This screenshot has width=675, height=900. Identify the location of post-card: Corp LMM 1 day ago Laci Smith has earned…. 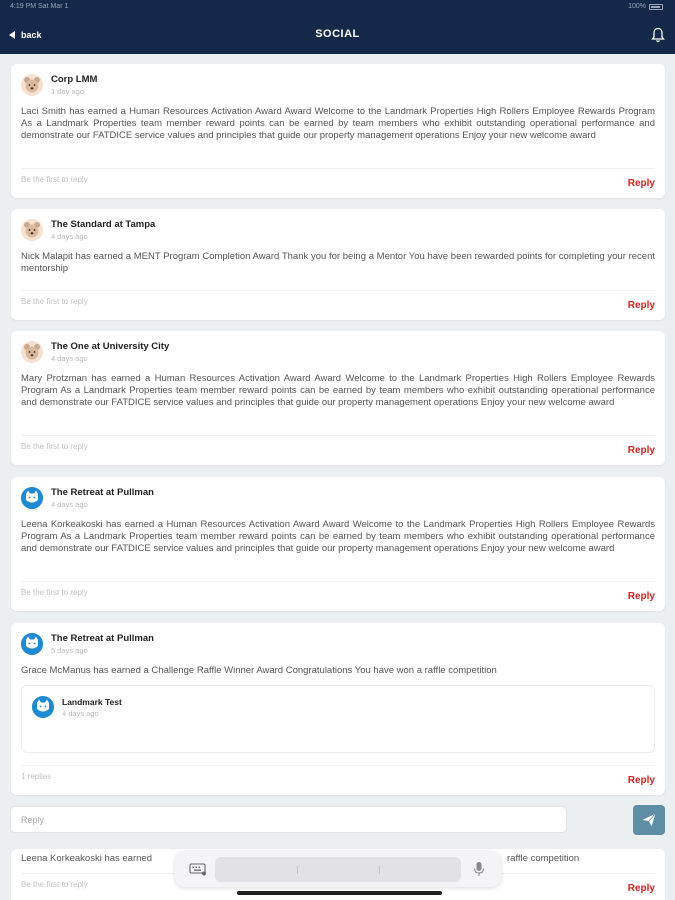
(338, 131).